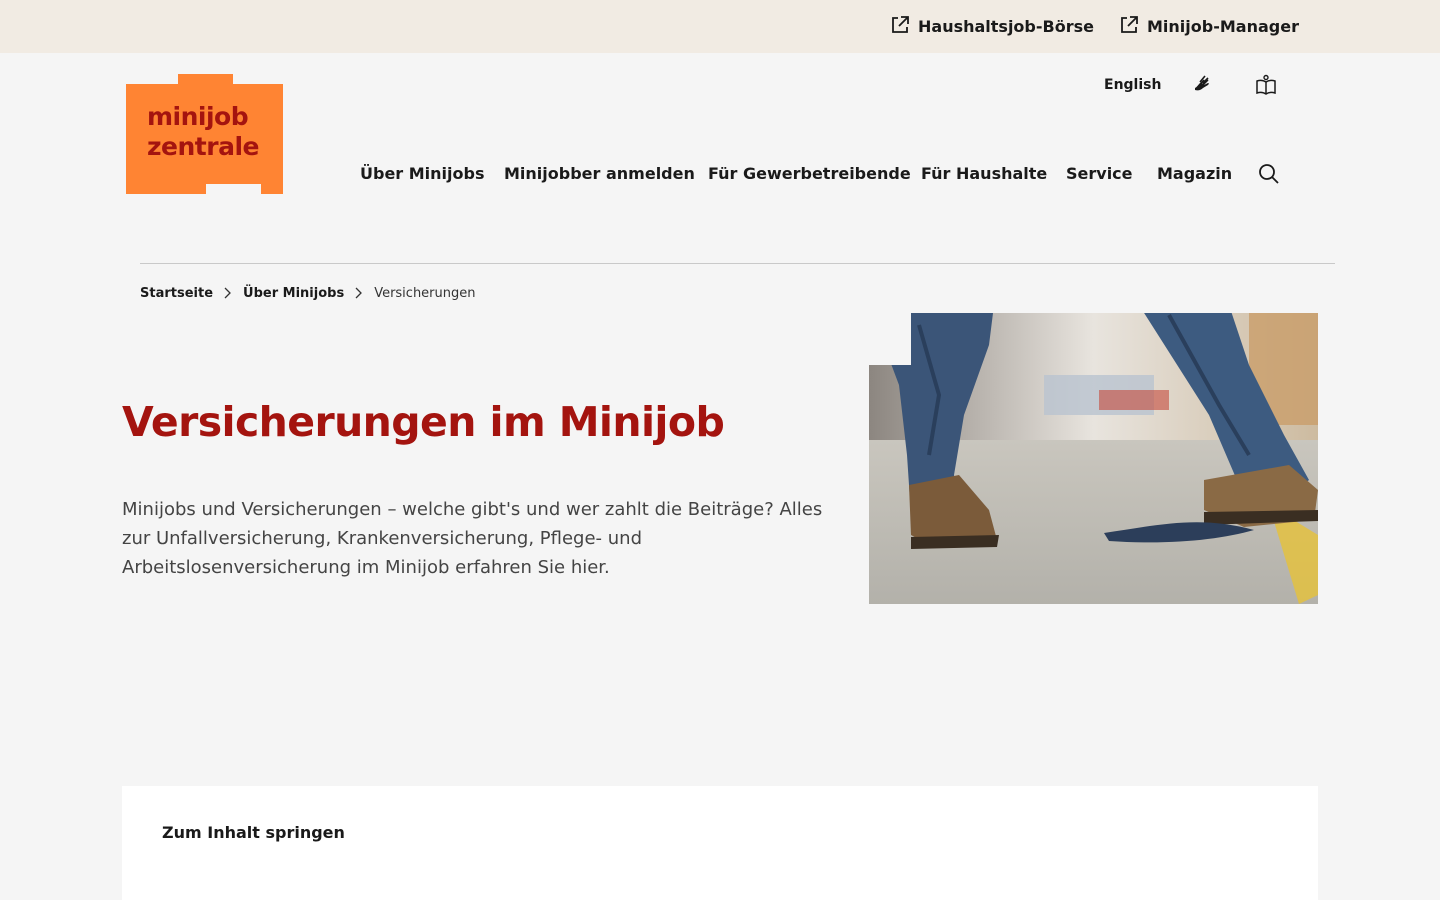 The image size is (1440, 900). I want to click on content-card, so click(720, 843).